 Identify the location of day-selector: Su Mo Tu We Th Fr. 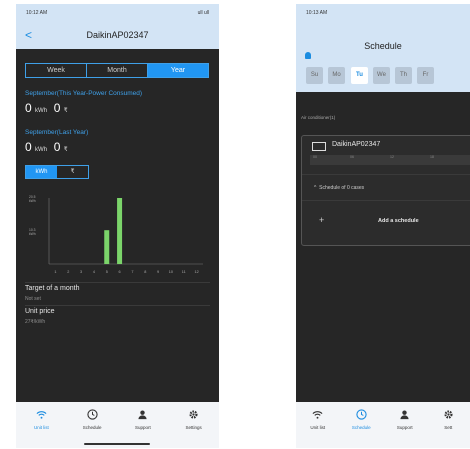
(383, 76).